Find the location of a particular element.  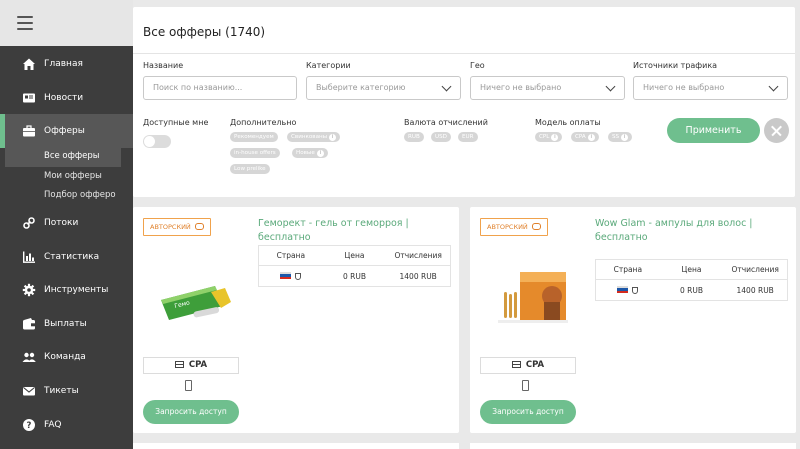

offer-title: Wow Glam - ампулы для волос | бесплатно is located at coordinates (690, 231).